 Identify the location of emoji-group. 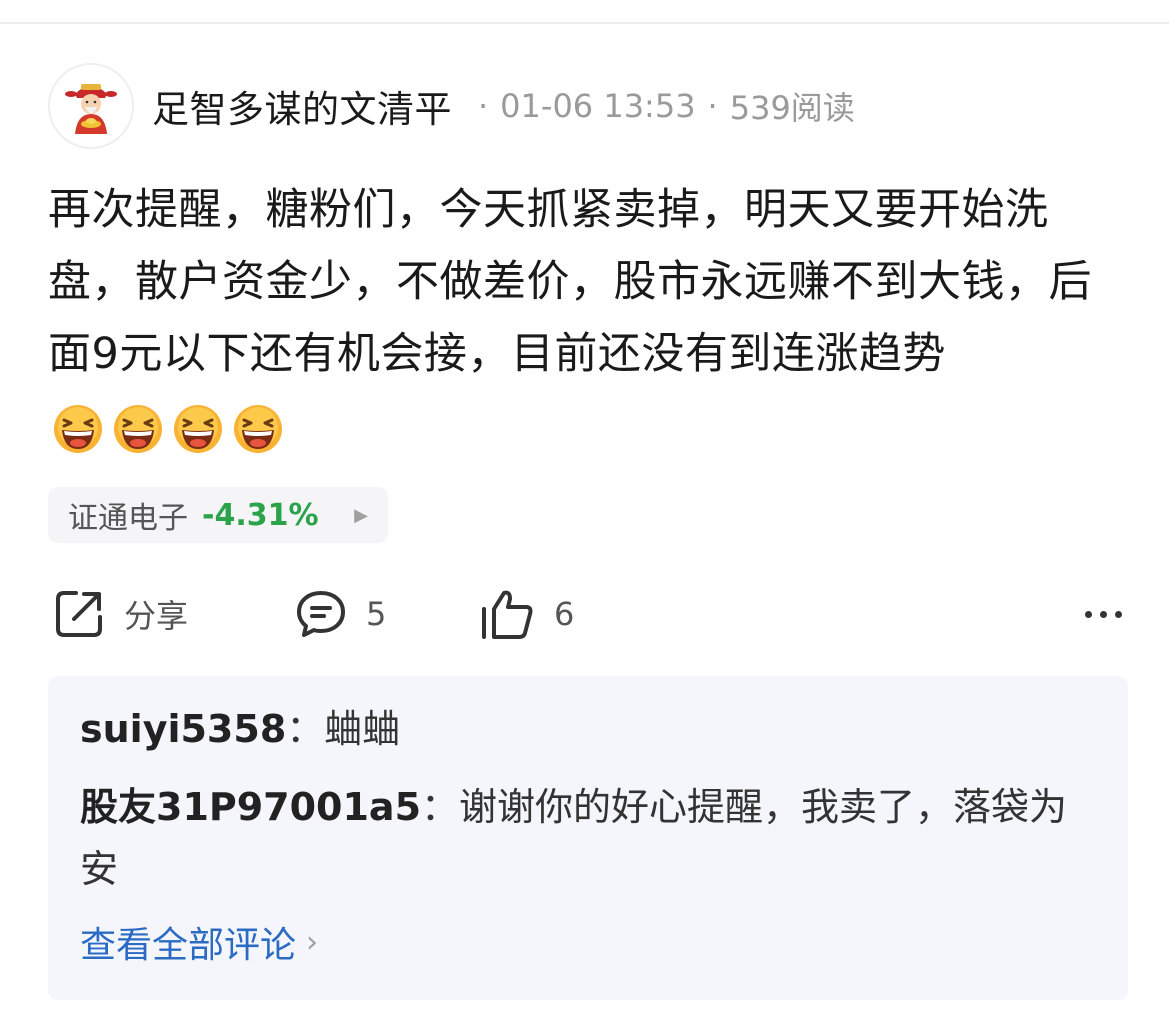
(168, 429).